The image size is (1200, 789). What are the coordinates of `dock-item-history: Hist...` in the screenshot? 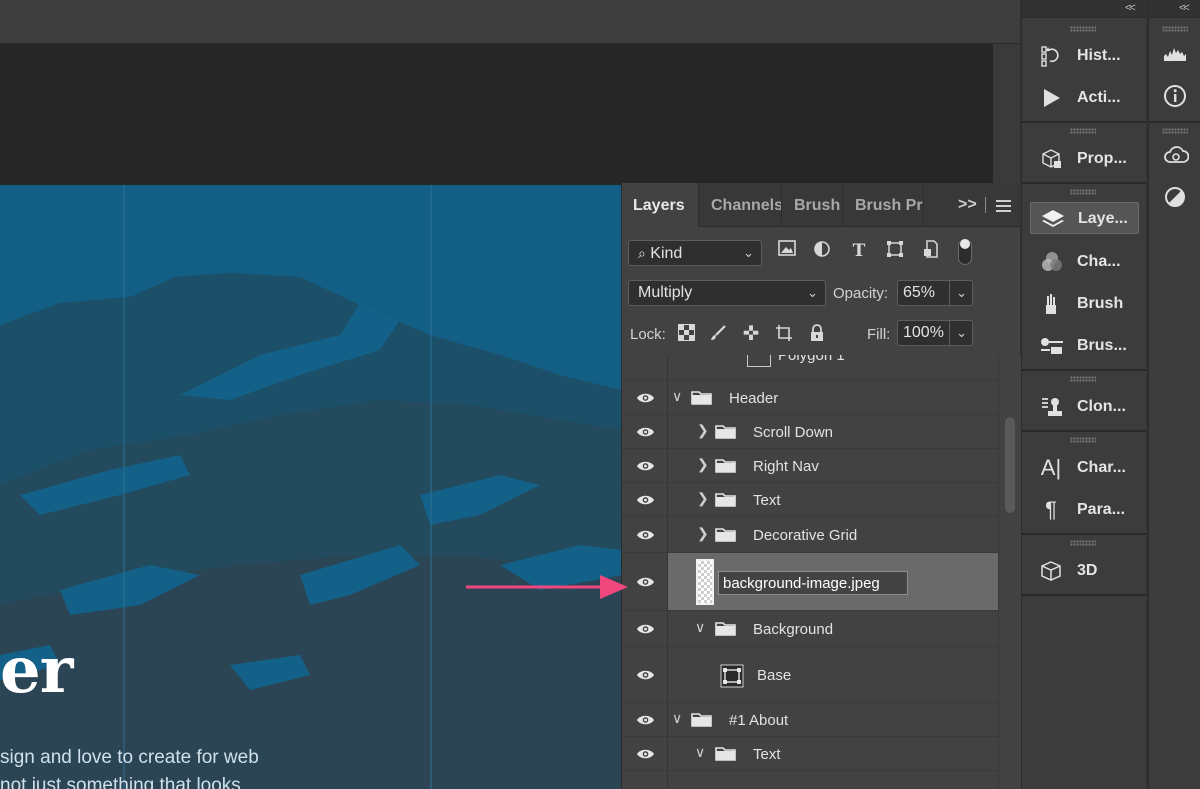 It's located at (1084, 56).